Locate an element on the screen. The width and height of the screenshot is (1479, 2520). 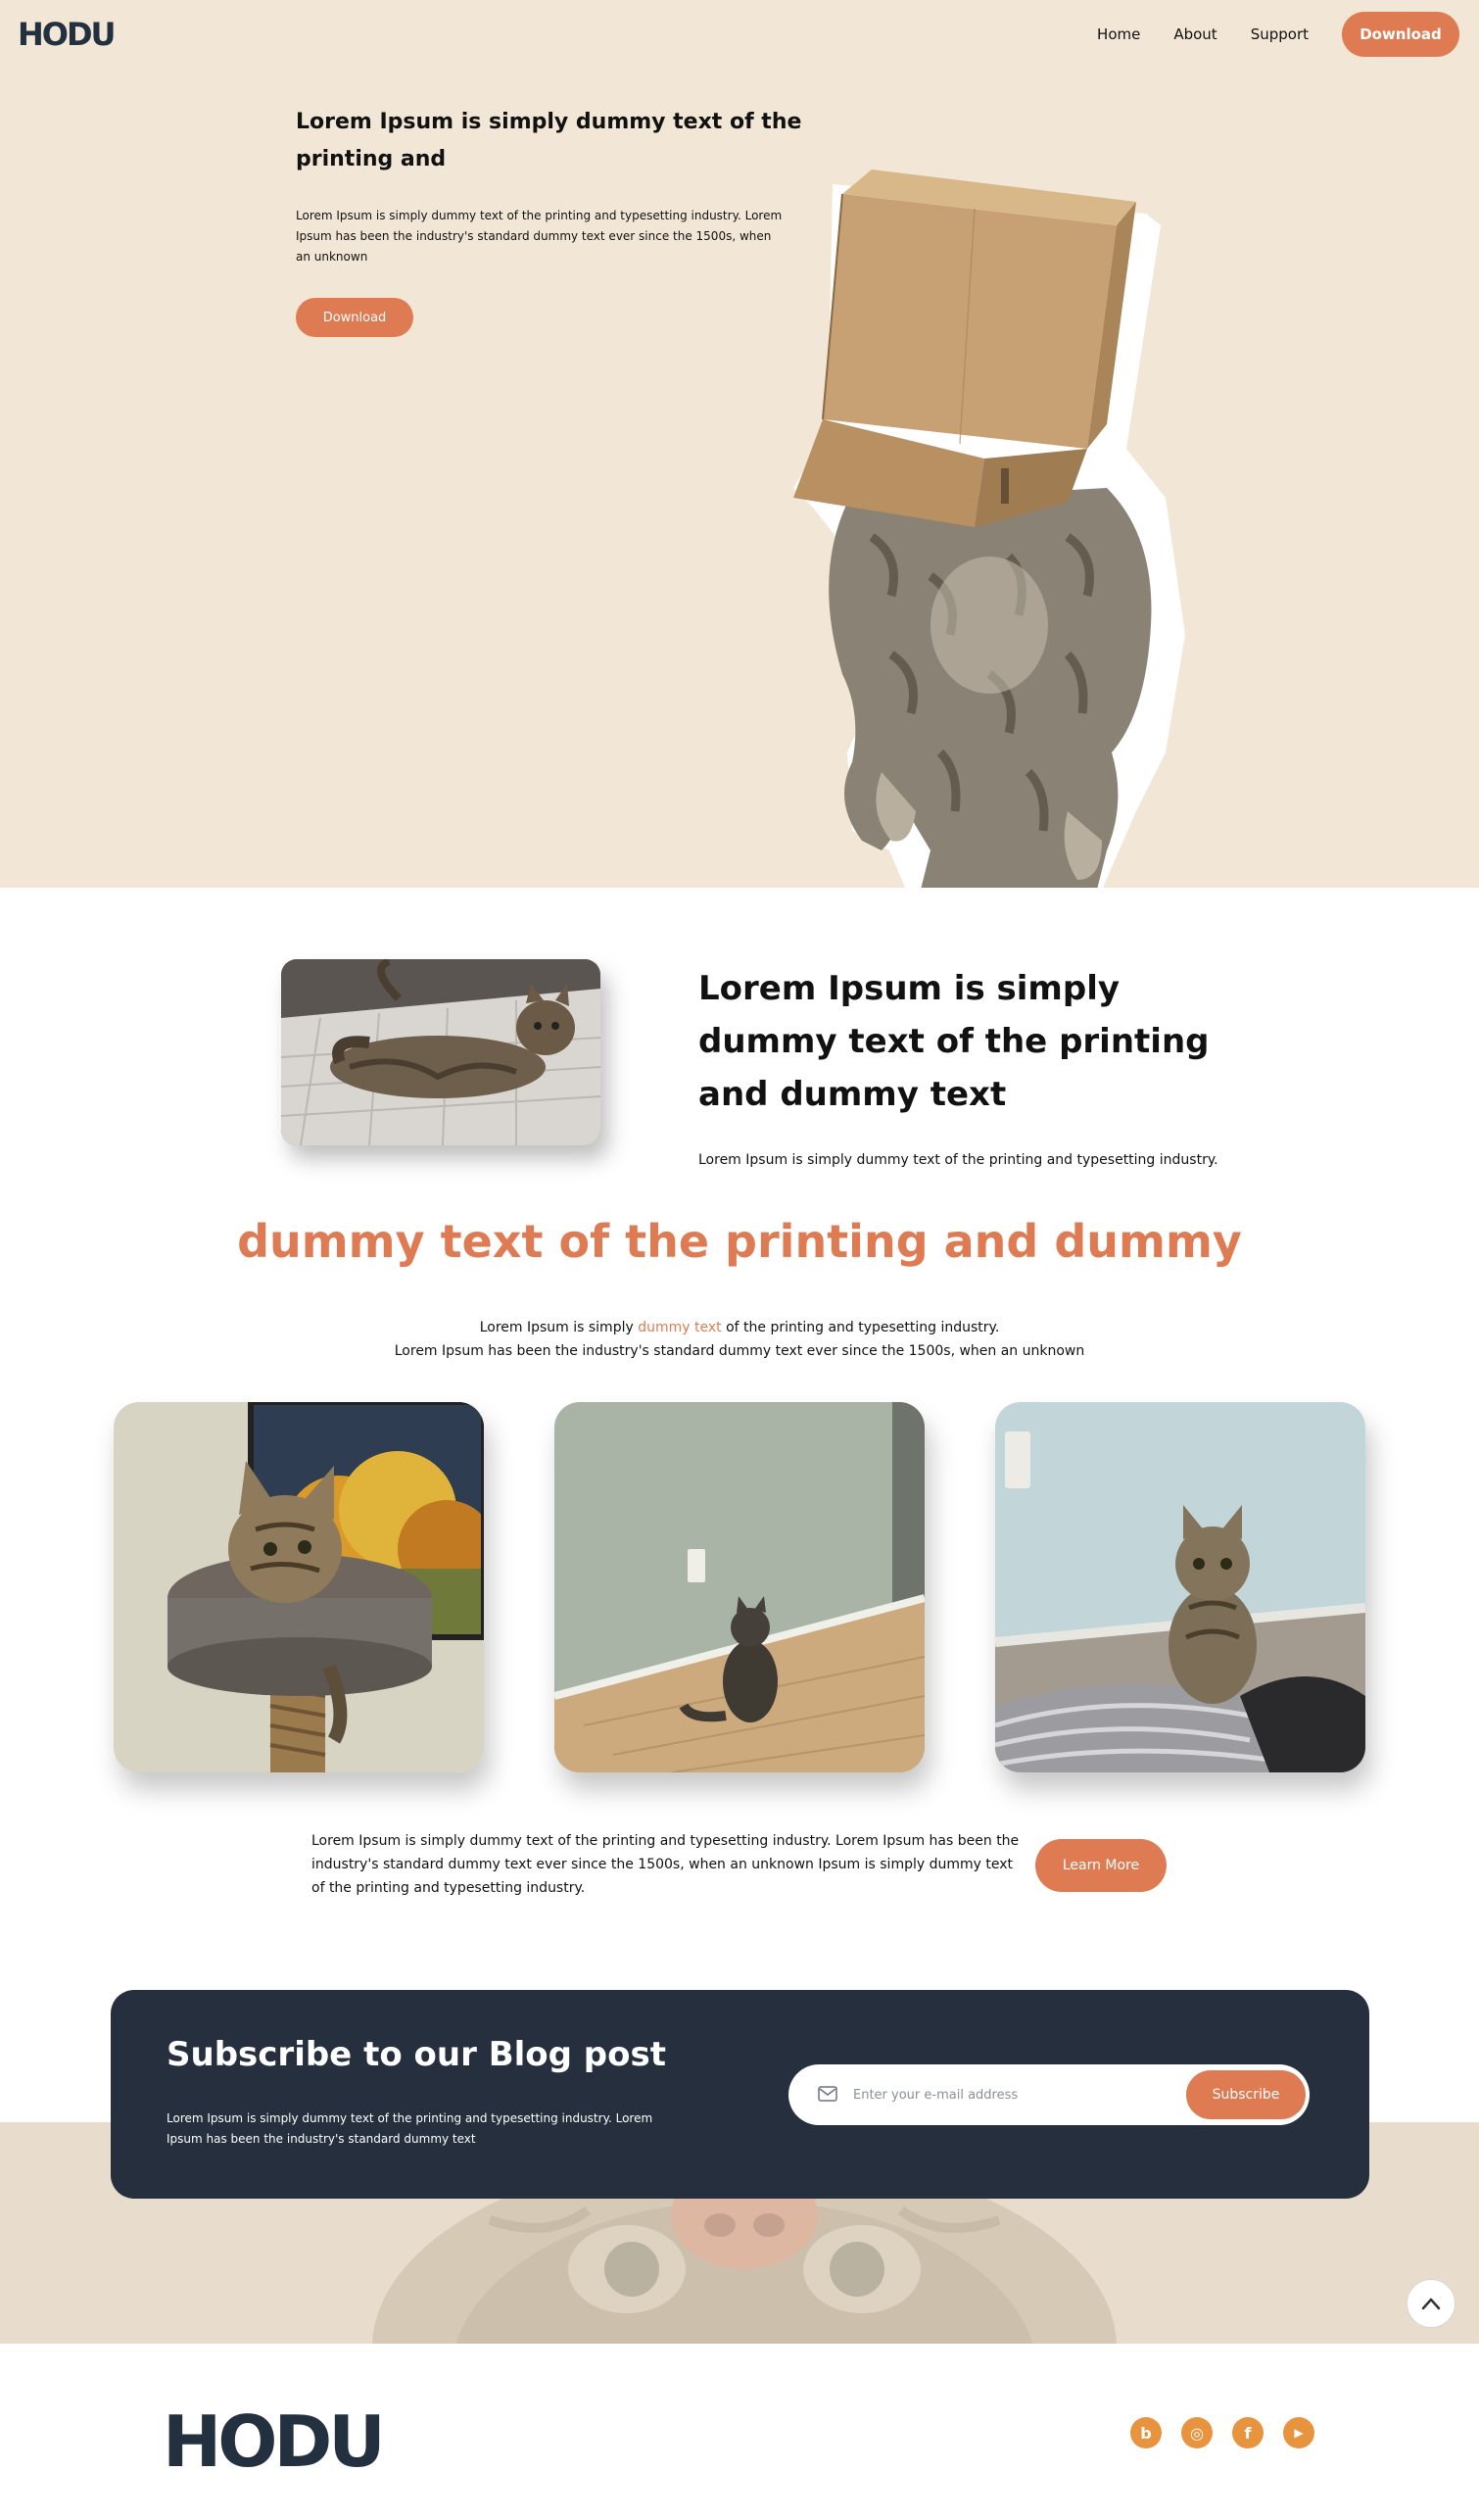
highlight-text: dummy text is located at coordinates (680, 1327).